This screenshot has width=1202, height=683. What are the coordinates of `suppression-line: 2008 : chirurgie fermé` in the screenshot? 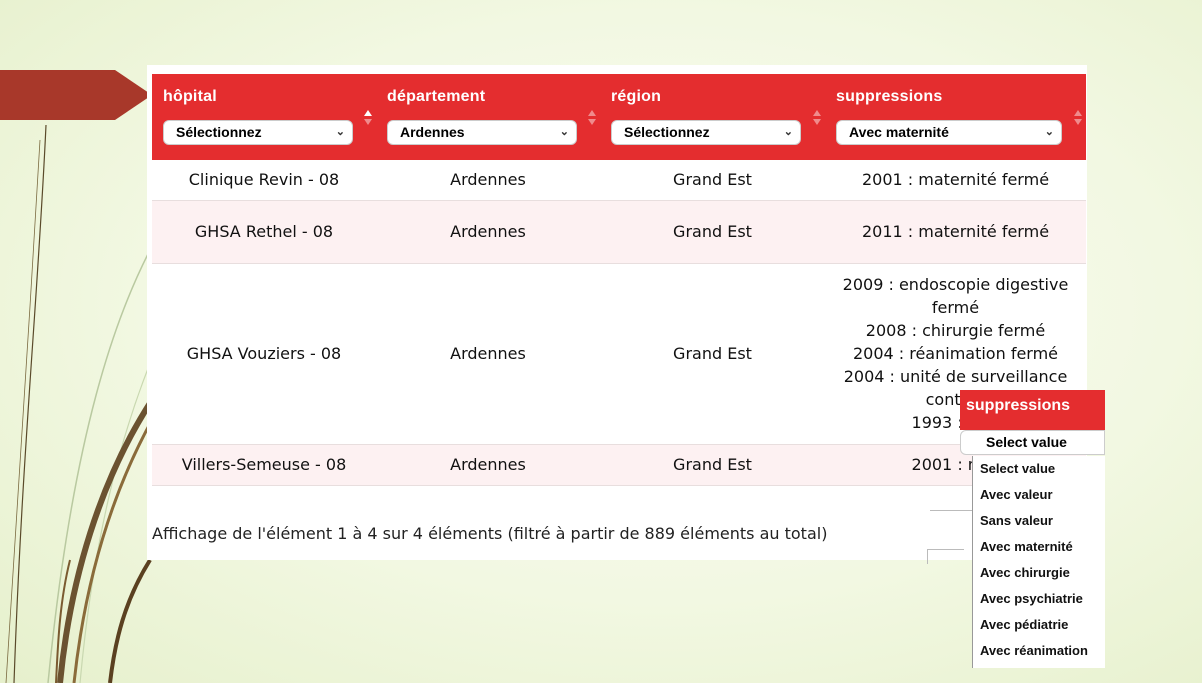 It's located at (955, 330).